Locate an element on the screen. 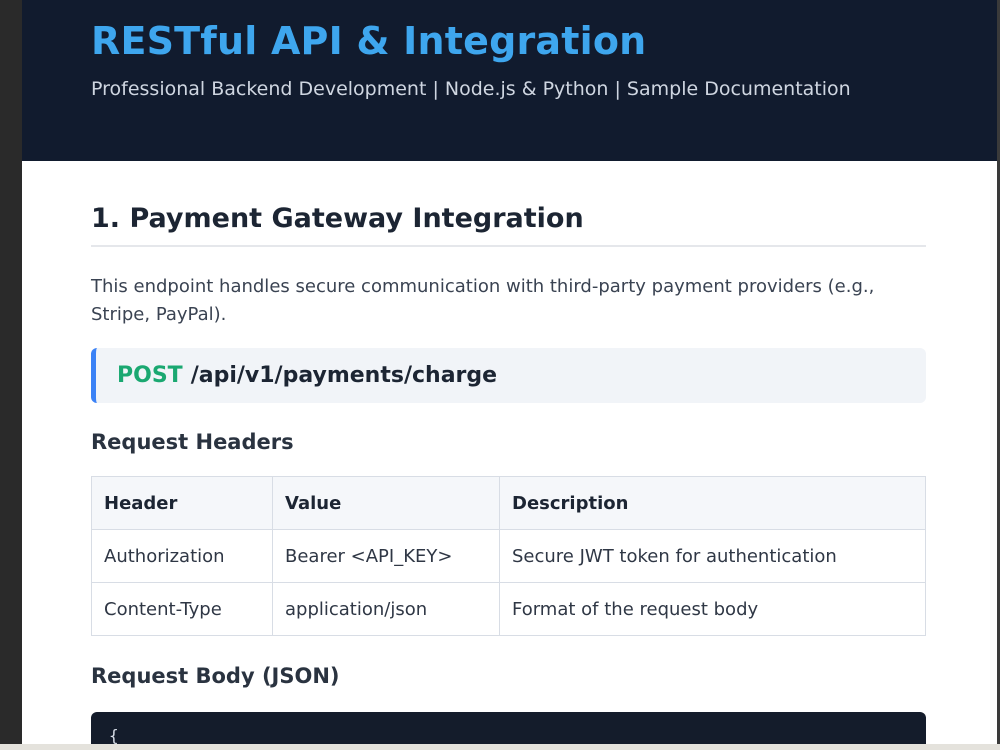 Image resolution: width=1000 pixels, height=750 pixels. table-header-row: Header Value Description is located at coordinates (508, 503).